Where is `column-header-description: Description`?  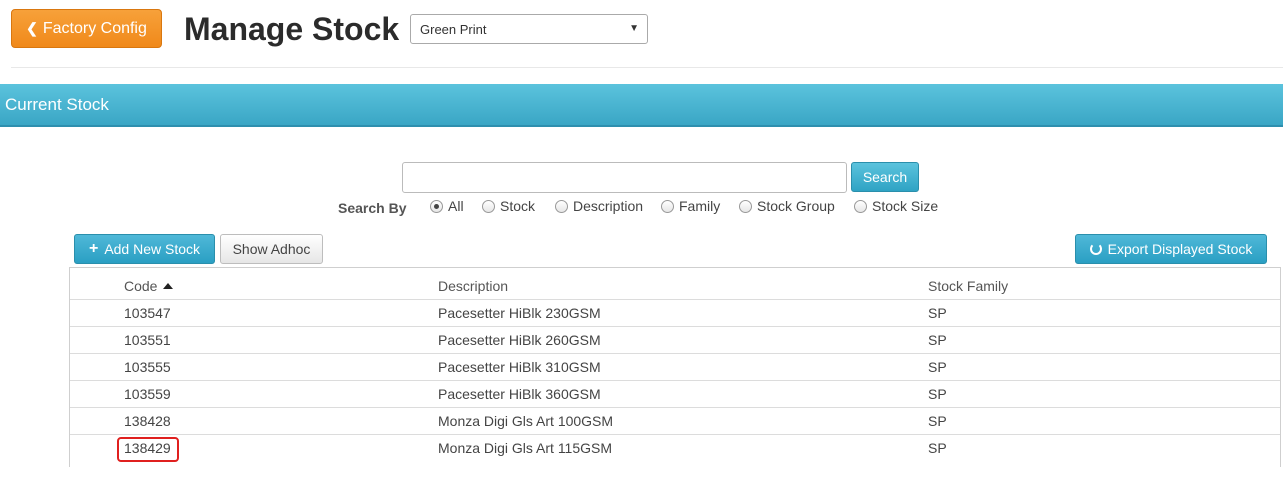
column-header-description: Description is located at coordinates (473, 286).